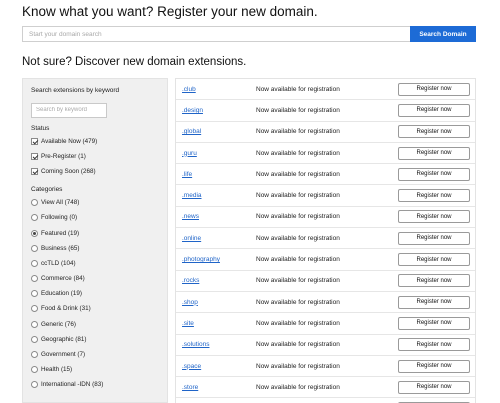 This screenshot has height=403, width=500. I want to click on extension-link: .club, so click(189, 89).